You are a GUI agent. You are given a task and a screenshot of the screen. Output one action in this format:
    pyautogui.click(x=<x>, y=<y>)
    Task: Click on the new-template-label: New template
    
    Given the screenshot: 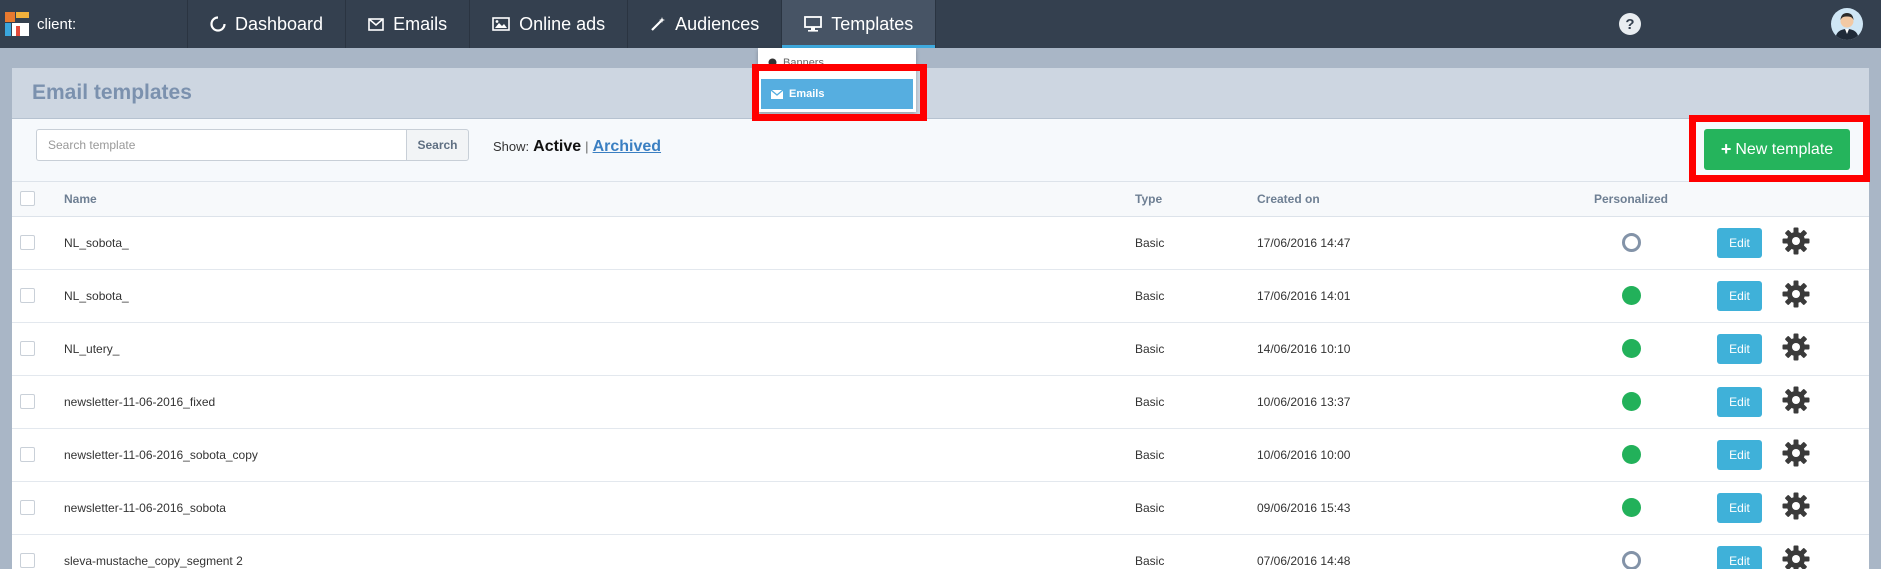 What is the action you would take?
    pyautogui.click(x=1784, y=149)
    